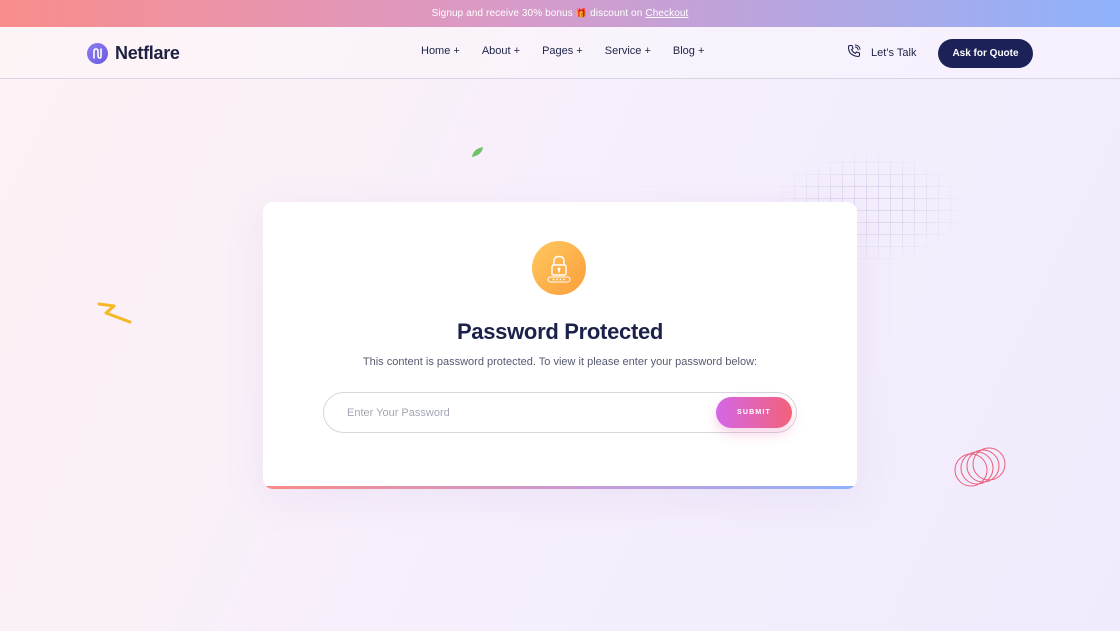 Image resolution: width=1120 pixels, height=631 pixels. What do you see at coordinates (147, 53) in the screenshot?
I see `logo-text: Netflare` at bounding box center [147, 53].